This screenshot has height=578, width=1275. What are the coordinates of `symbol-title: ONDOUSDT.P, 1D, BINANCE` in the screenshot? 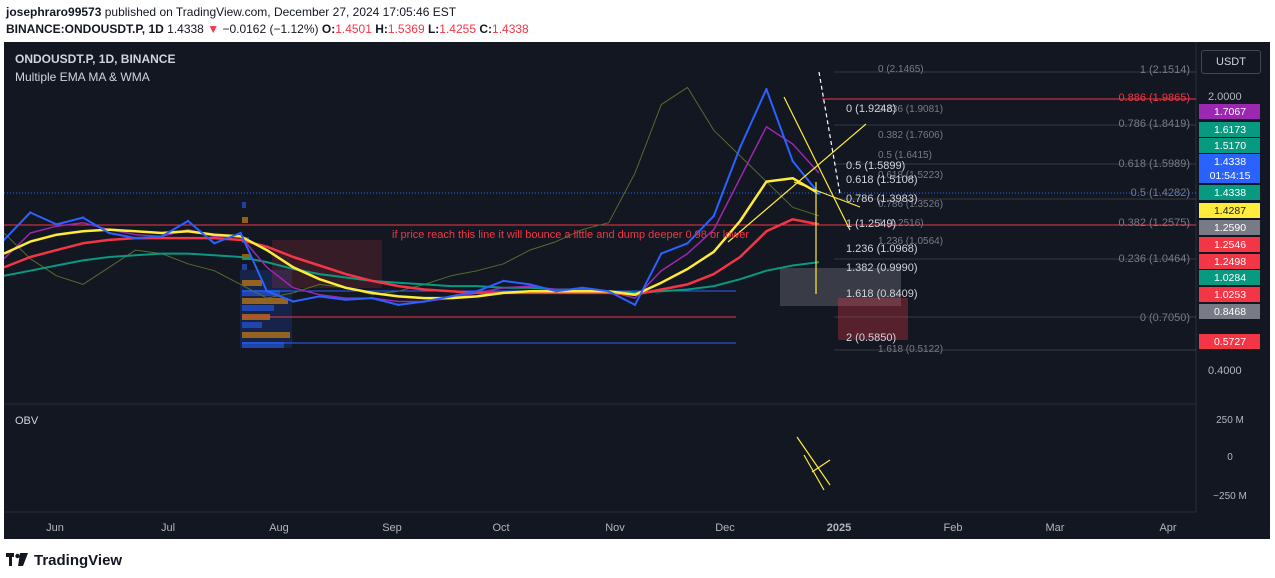 It's located at (95, 59).